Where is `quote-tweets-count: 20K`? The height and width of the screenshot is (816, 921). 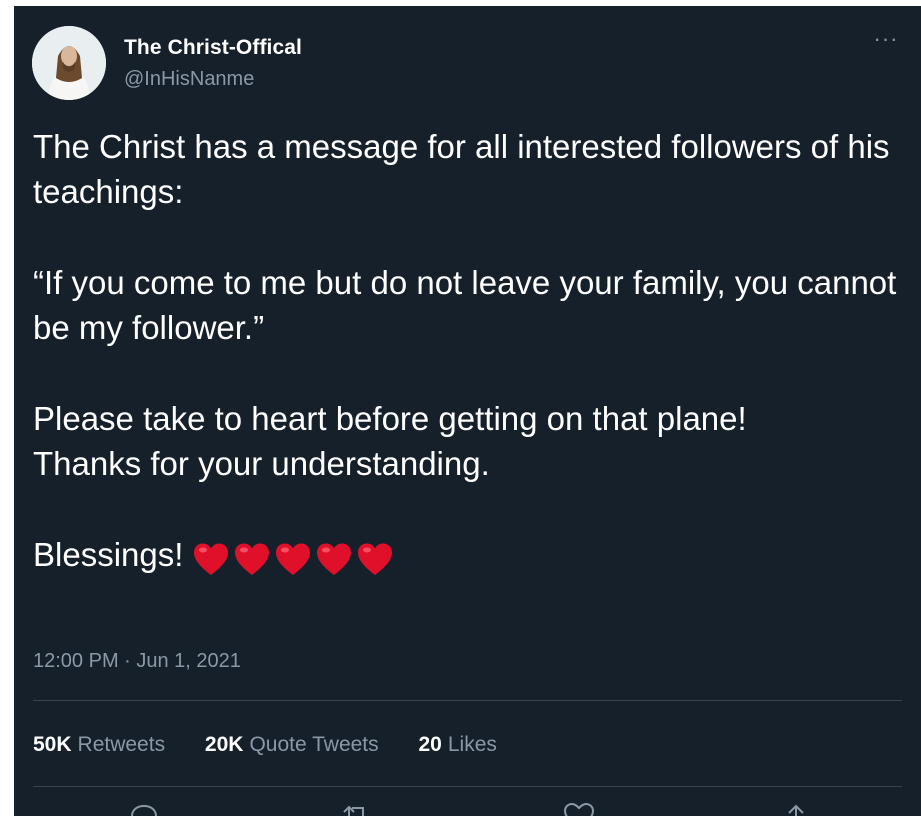
quote-tweets-count: 20K is located at coordinates (224, 744).